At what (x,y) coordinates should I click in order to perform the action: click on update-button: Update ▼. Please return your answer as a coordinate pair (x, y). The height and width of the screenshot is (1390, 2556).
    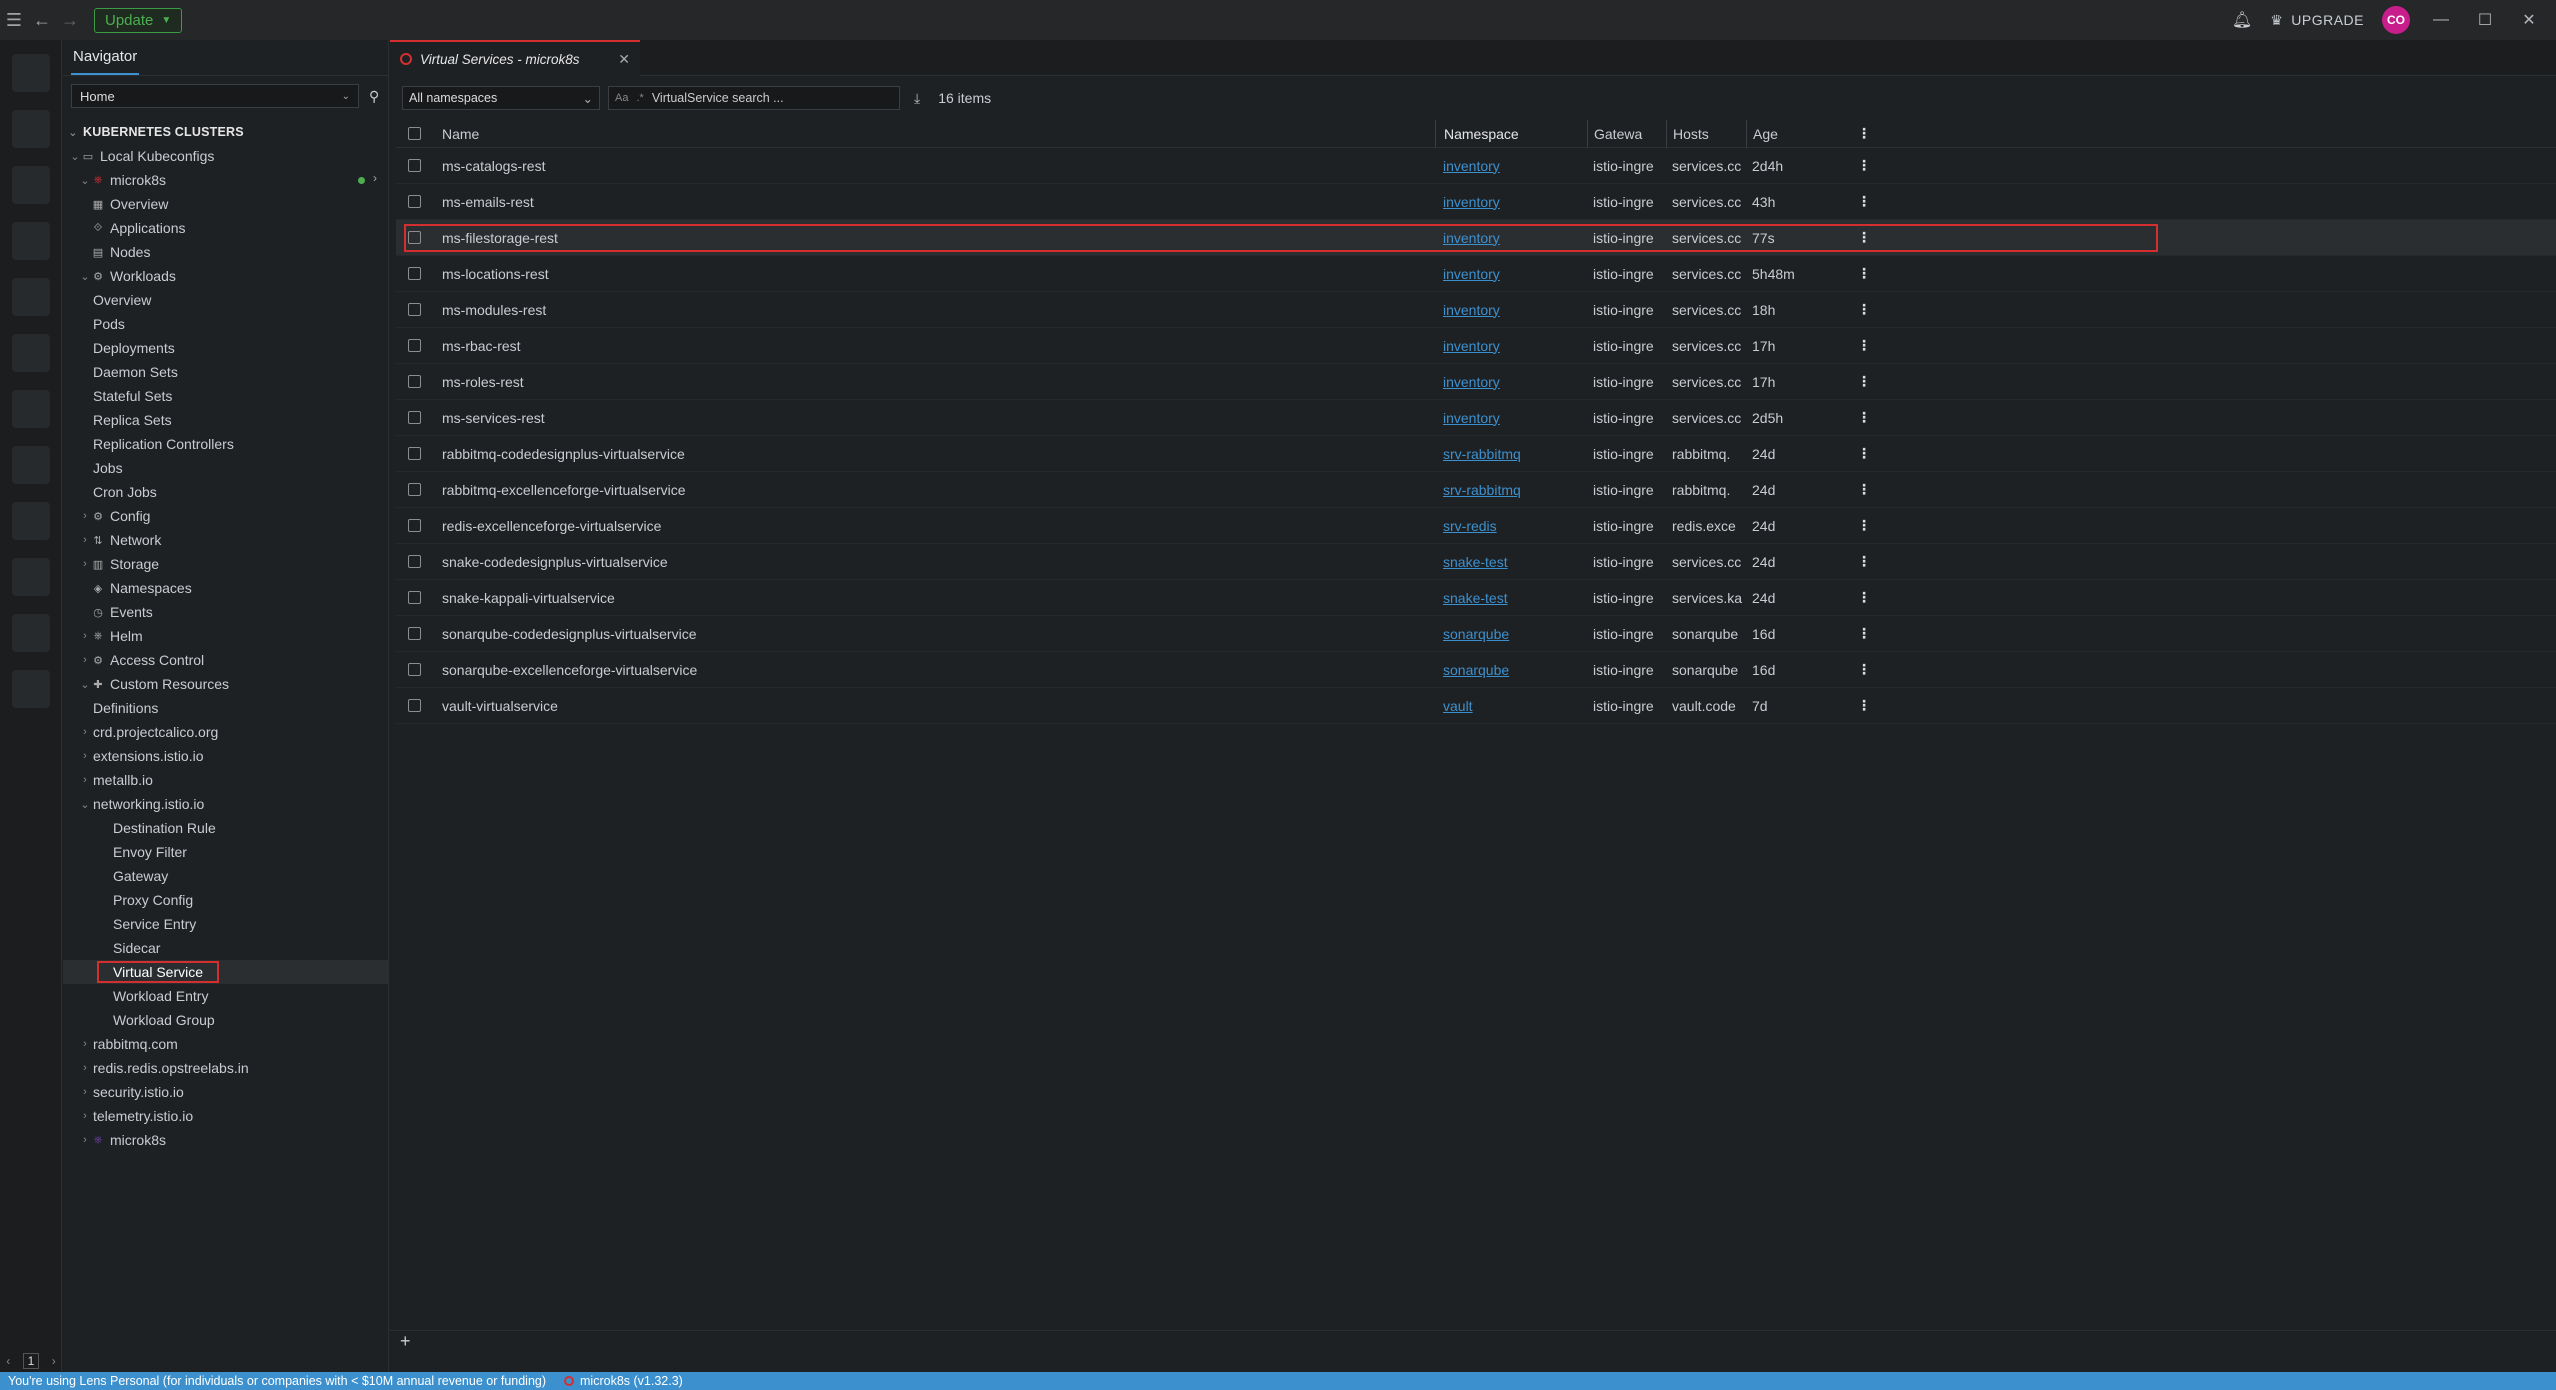
    Looking at the image, I should click on (138, 20).